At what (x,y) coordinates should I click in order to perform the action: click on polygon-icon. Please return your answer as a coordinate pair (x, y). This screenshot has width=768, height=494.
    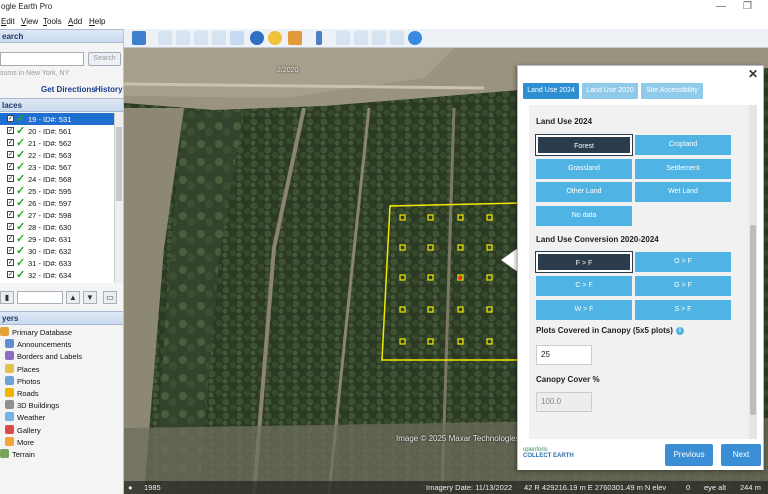
    Looking at the image, I should click on (183, 38).